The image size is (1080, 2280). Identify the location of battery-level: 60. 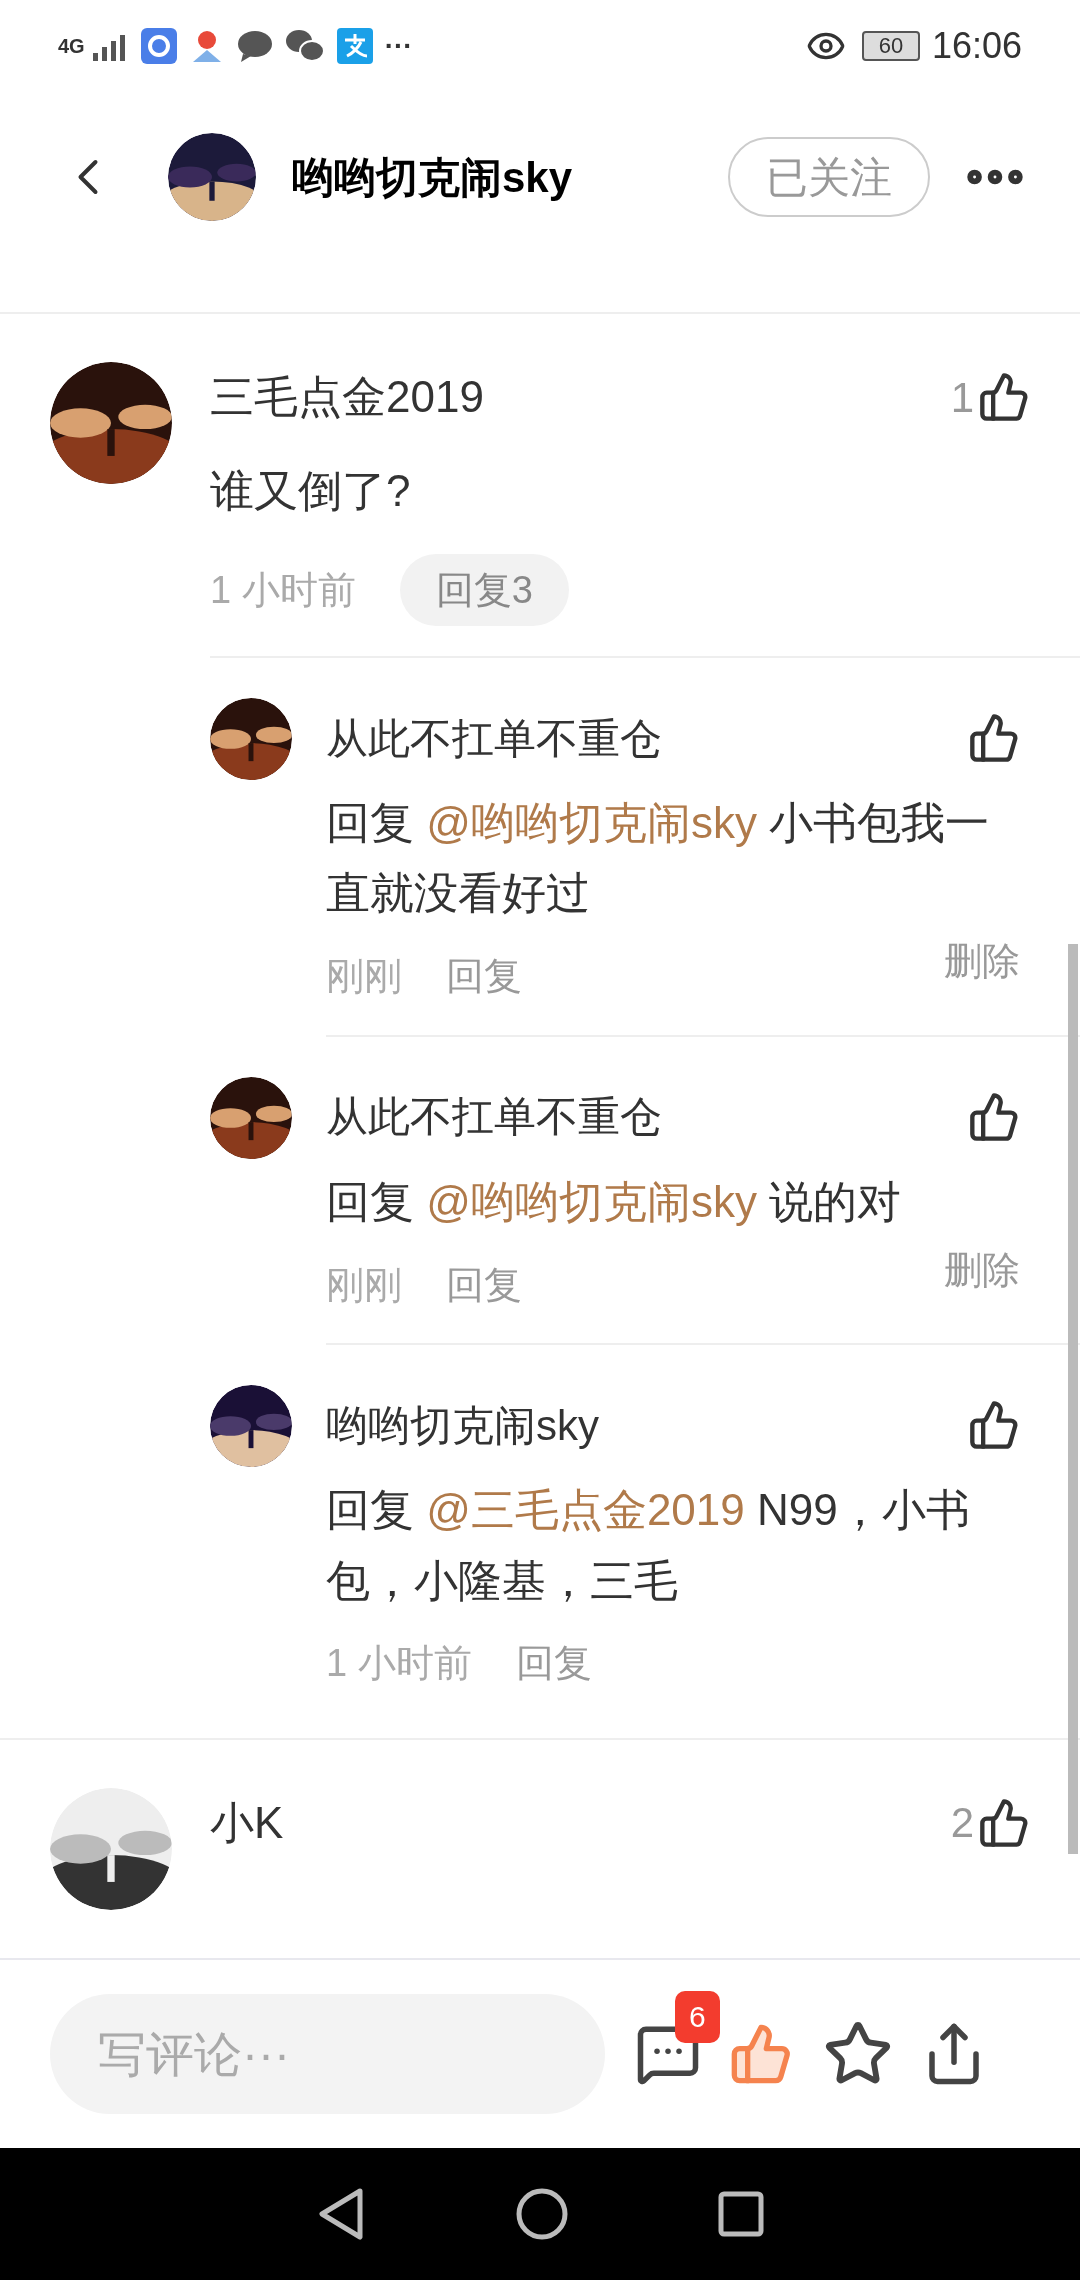
(891, 46).